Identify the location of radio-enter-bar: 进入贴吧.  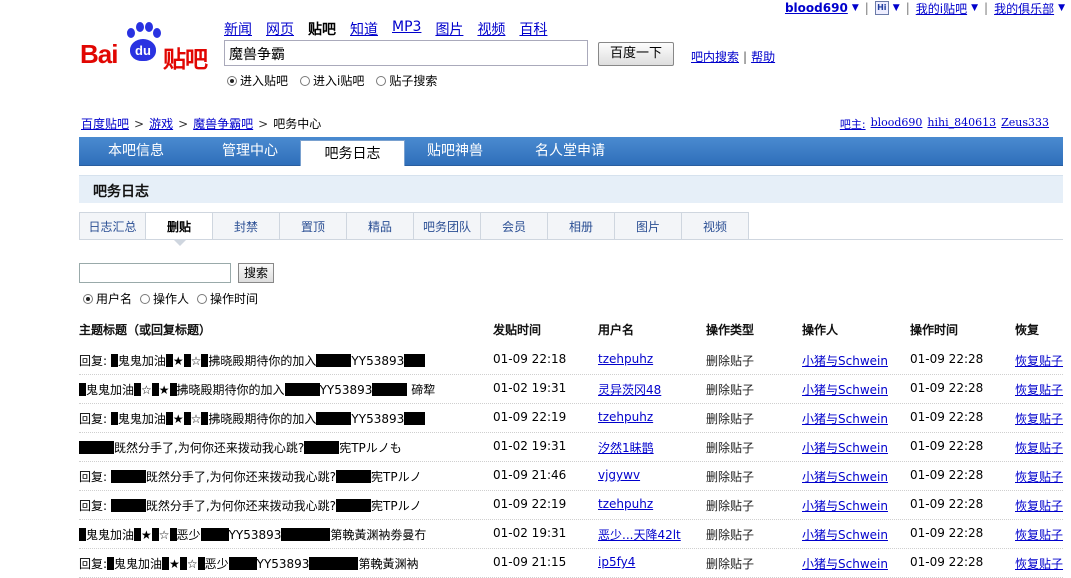
(257, 80).